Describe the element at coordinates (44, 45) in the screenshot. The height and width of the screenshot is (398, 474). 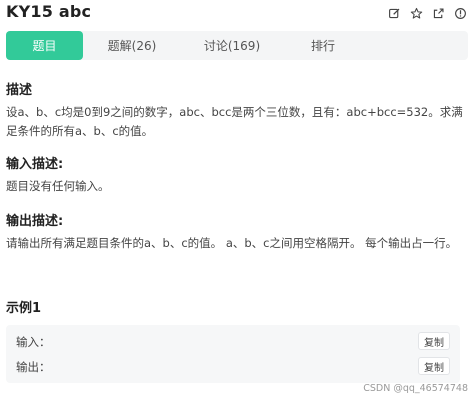
I see `tab-problem: 题目` at that location.